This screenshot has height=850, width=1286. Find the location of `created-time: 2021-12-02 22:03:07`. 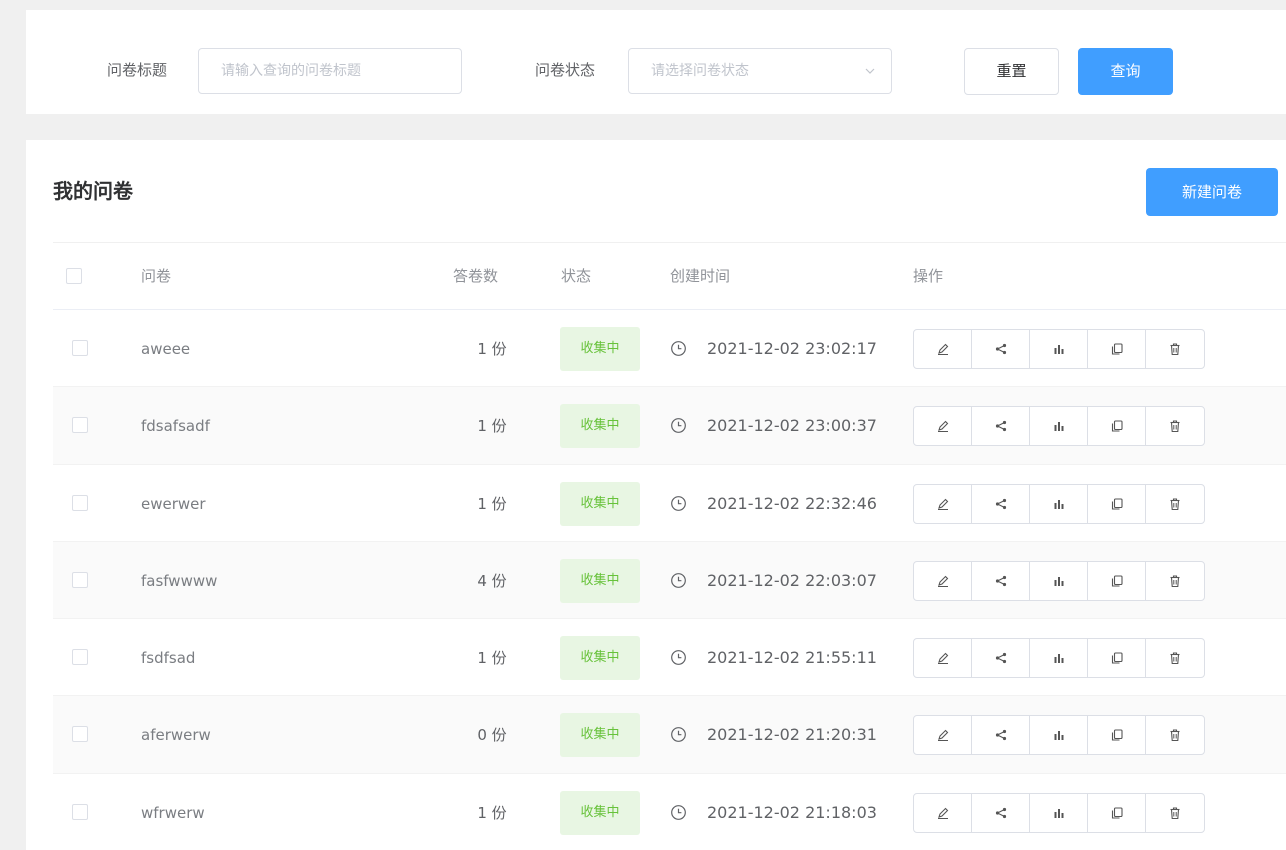

created-time: 2021-12-02 22:03:07 is located at coordinates (792, 580).